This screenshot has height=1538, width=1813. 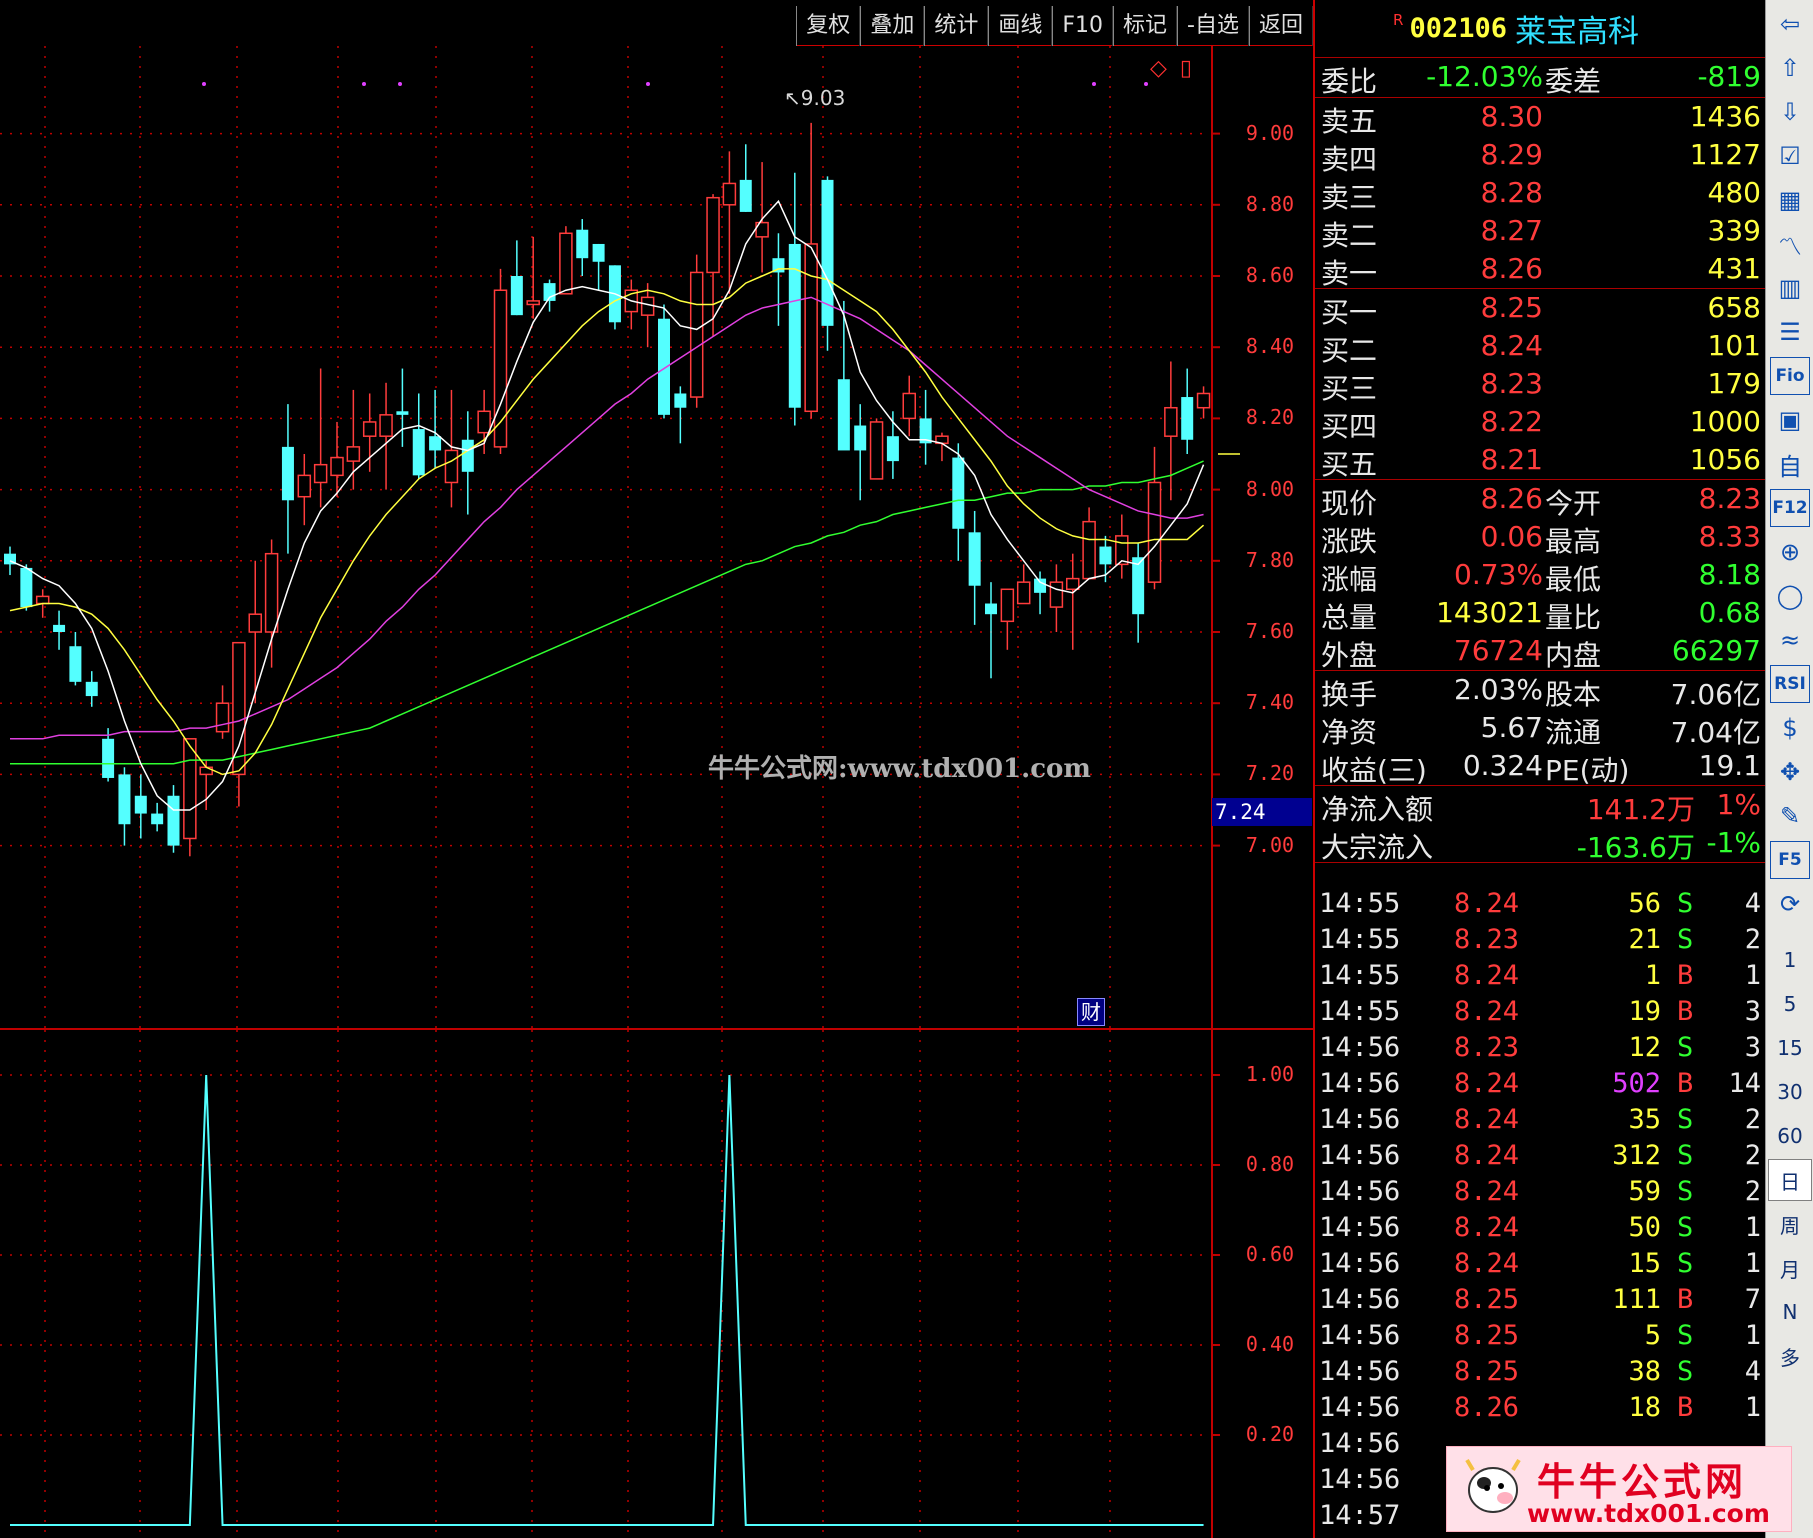 I want to click on list-icon: ☰, so click(x=1790, y=332).